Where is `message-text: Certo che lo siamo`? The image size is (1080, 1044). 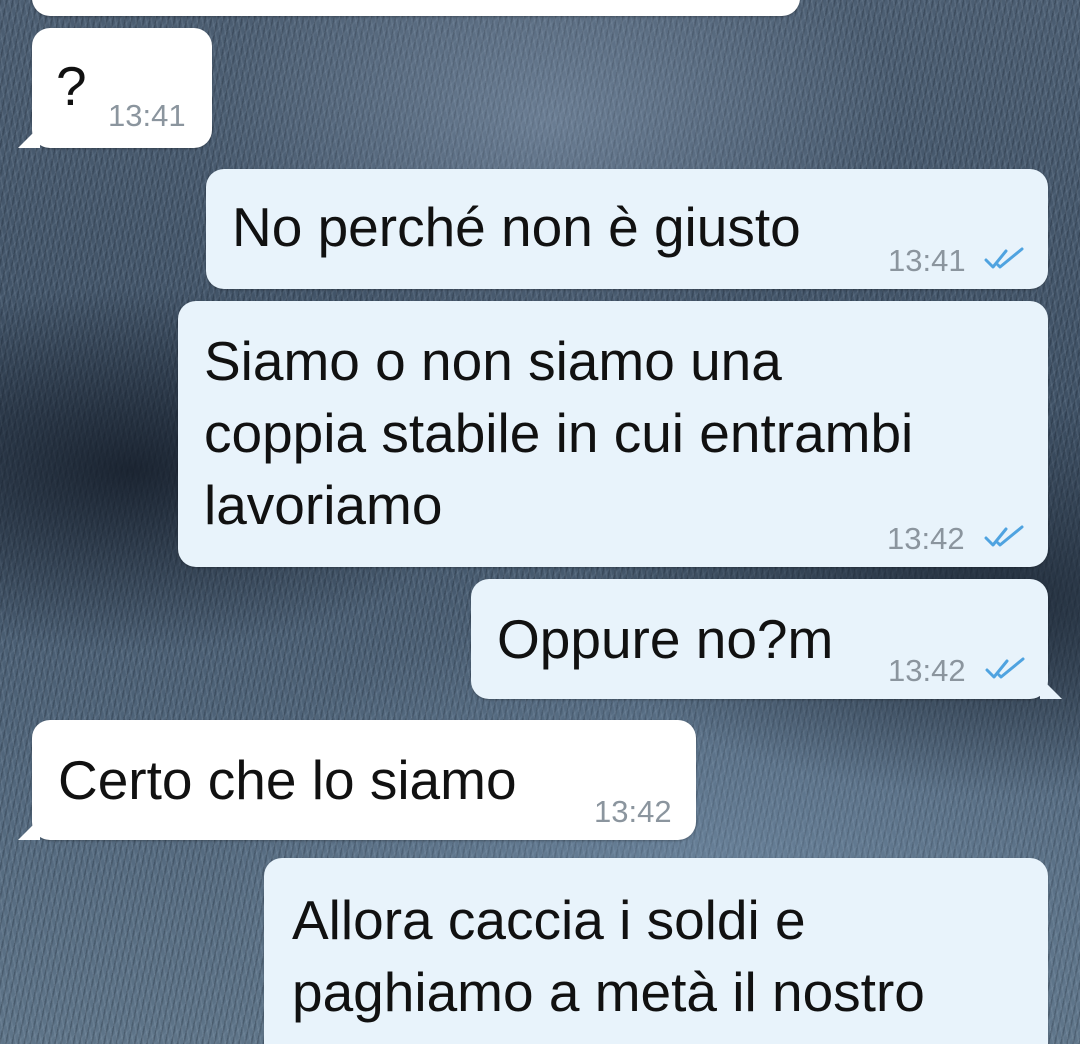 message-text: Certo che lo siamo is located at coordinates (287, 780).